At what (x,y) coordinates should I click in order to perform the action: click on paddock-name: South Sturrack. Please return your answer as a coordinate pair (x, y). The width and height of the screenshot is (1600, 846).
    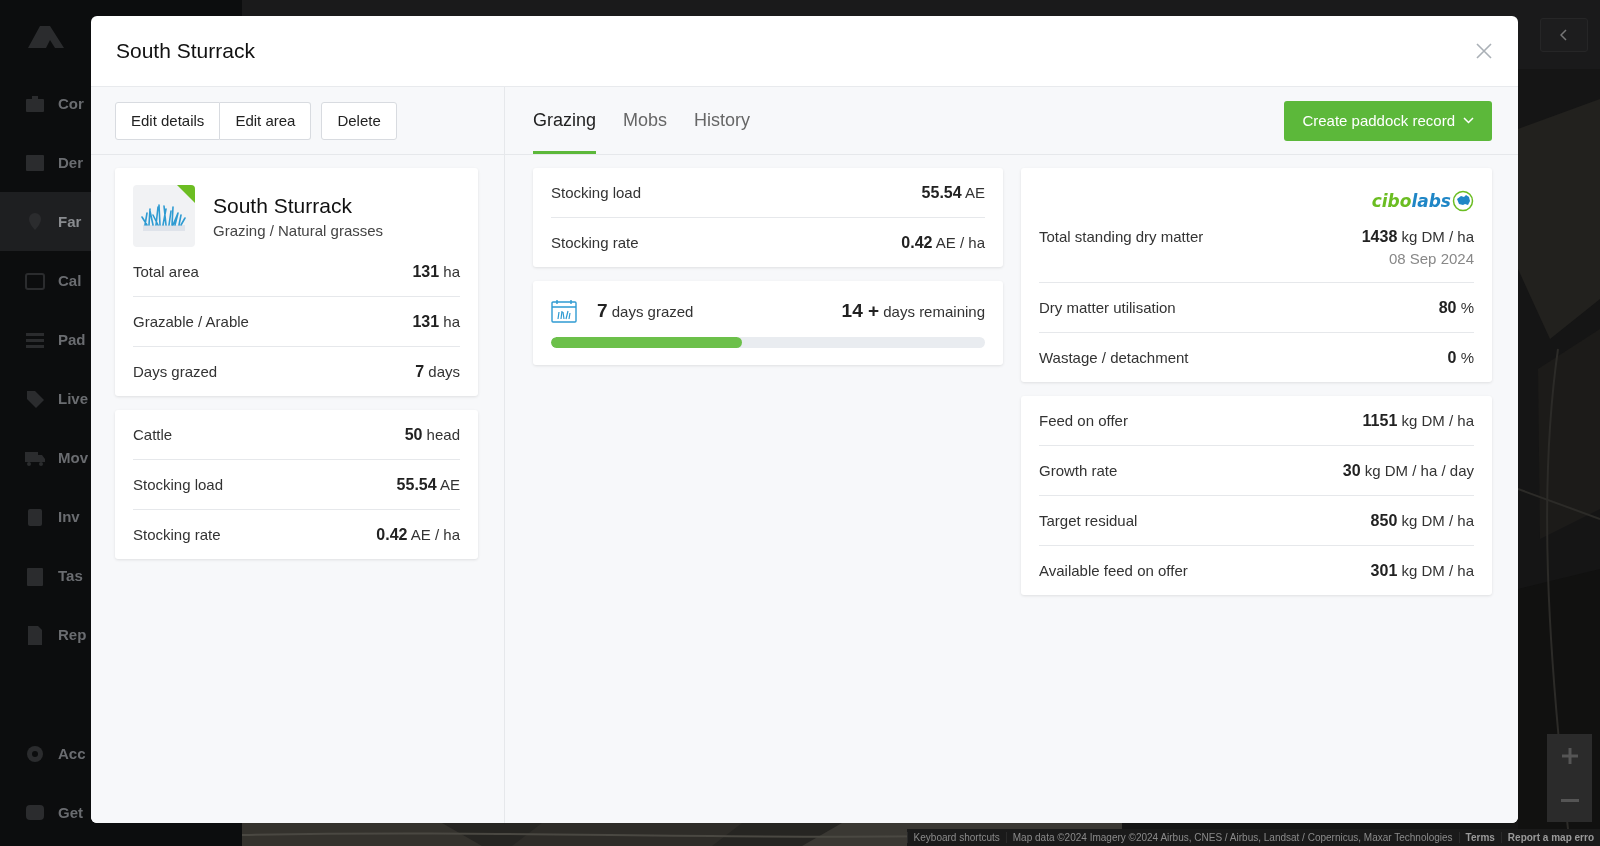
    Looking at the image, I should click on (283, 205).